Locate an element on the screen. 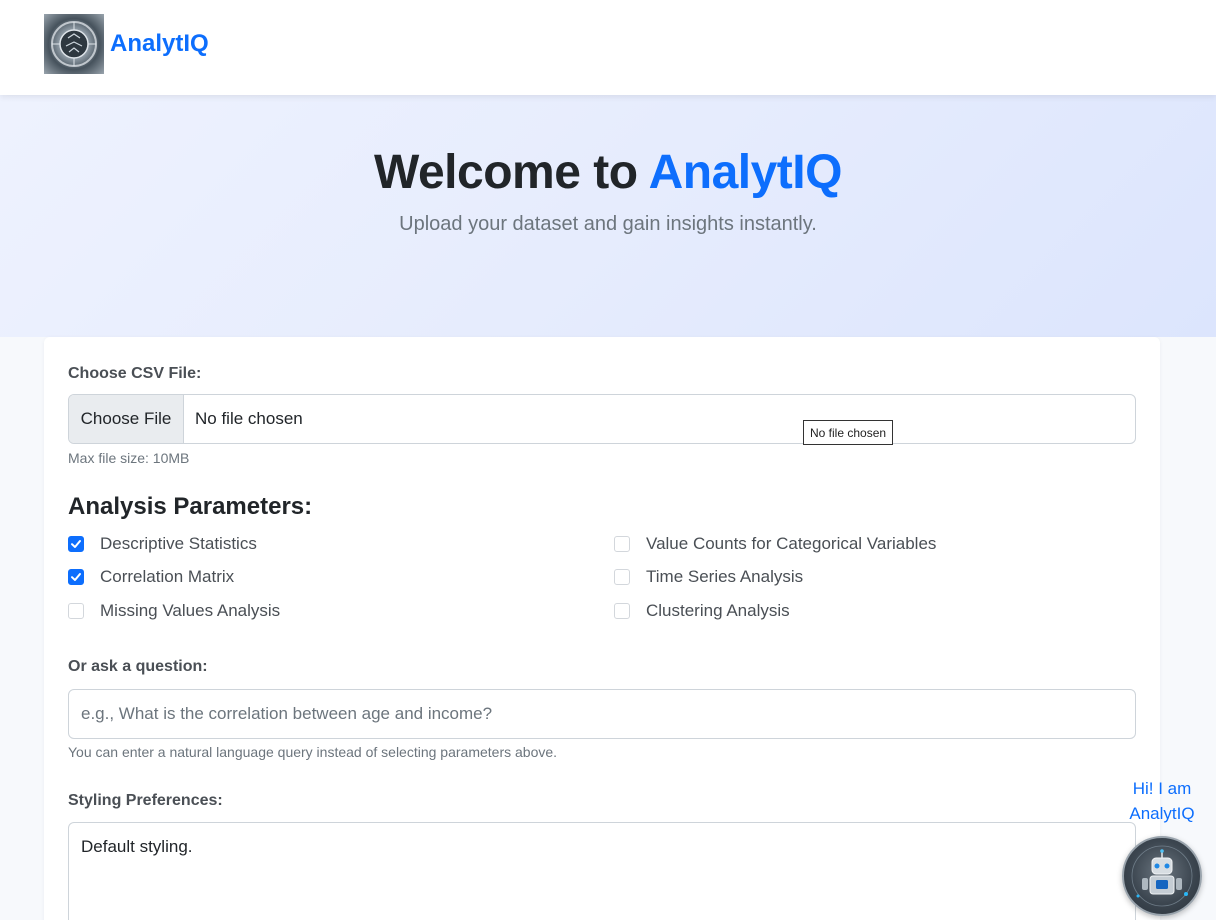 This screenshot has width=1216, height=920. chatbot-greeting: Hi! I am AnalytIQ is located at coordinates (1162, 801).